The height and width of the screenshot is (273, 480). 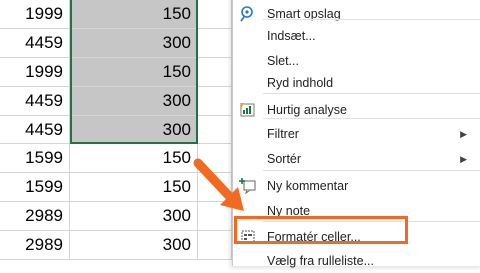 I want to click on menu-item-new-comment: Ny kommentar, so click(x=356, y=186).